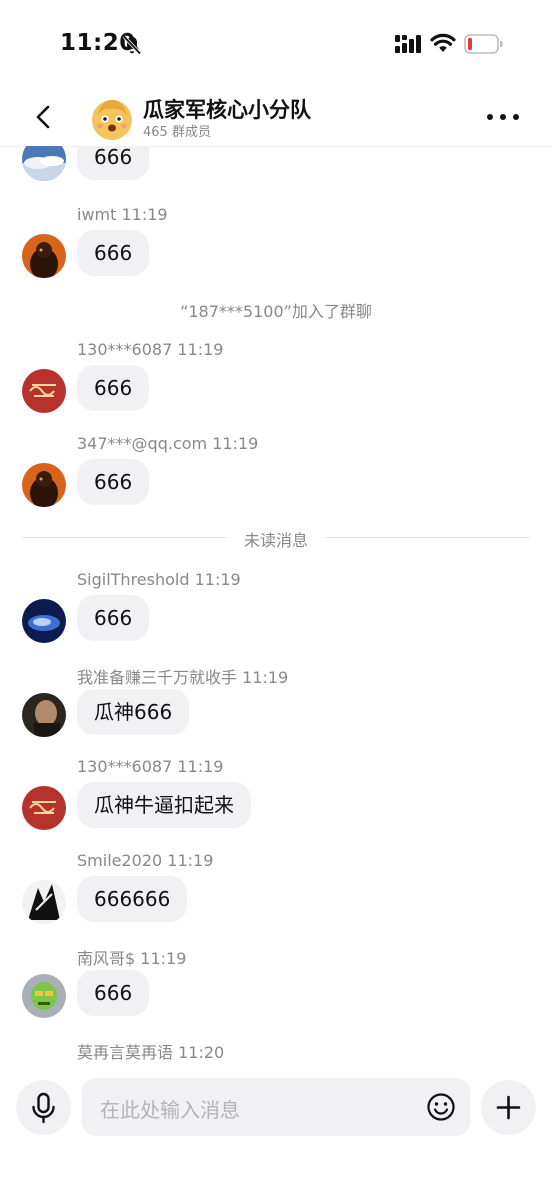 The width and height of the screenshot is (552, 1200). I want to click on unread-label: 未读消息, so click(275, 540).